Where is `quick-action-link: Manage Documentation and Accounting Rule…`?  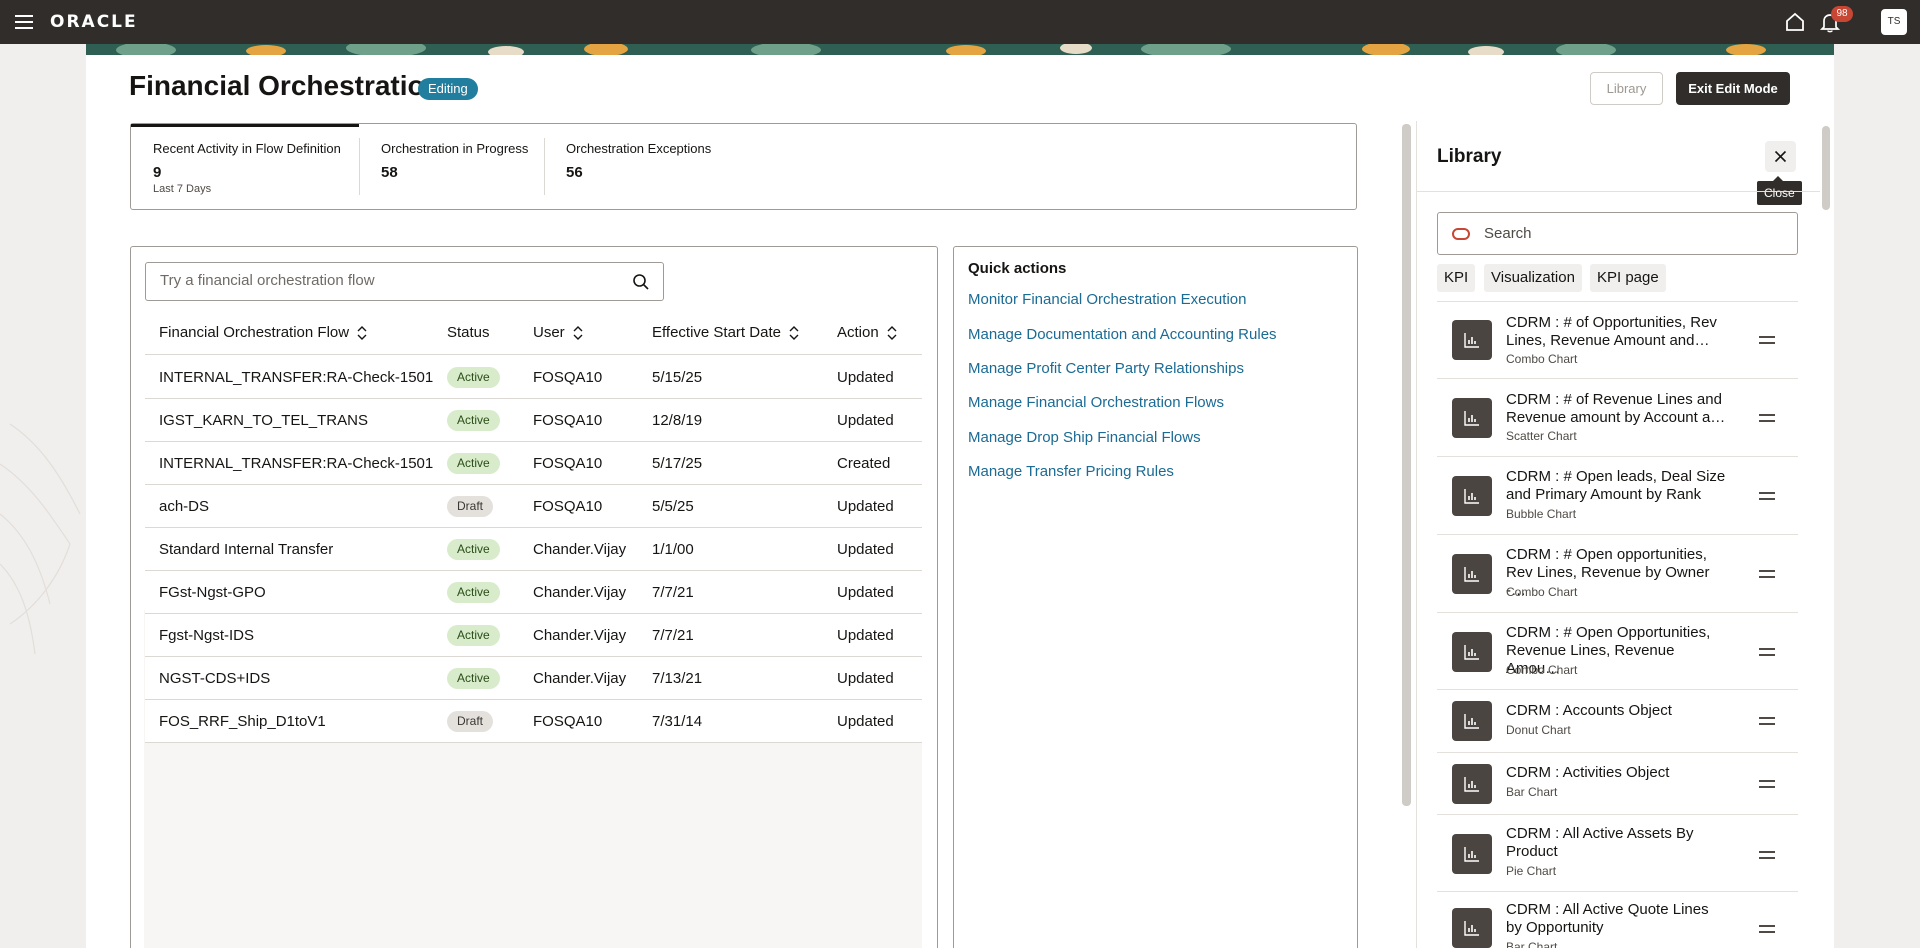
quick-action-link: Manage Documentation and Accounting Rule… is located at coordinates (1122, 334).